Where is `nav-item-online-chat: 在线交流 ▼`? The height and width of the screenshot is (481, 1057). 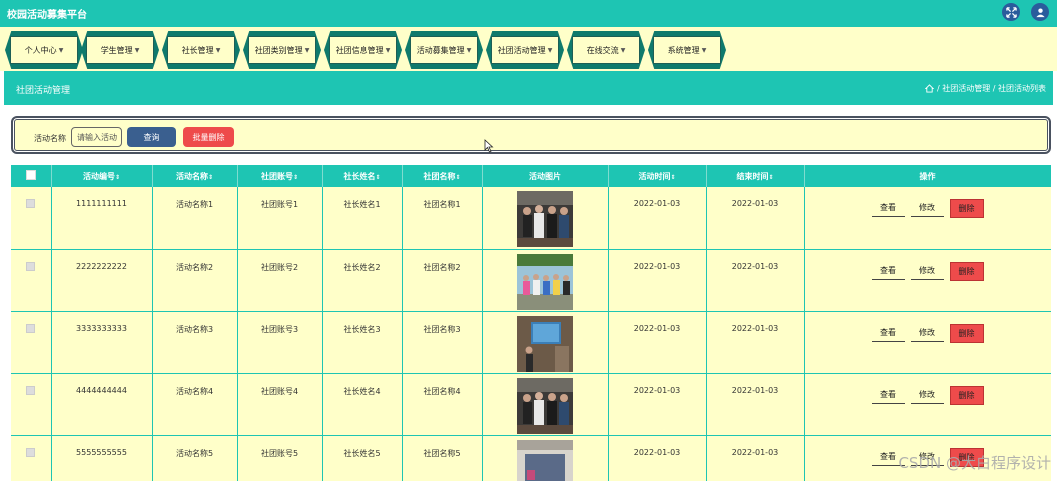 nav-item-online-chat: 在线交流 ▼ is located at coordinates (606, 50).